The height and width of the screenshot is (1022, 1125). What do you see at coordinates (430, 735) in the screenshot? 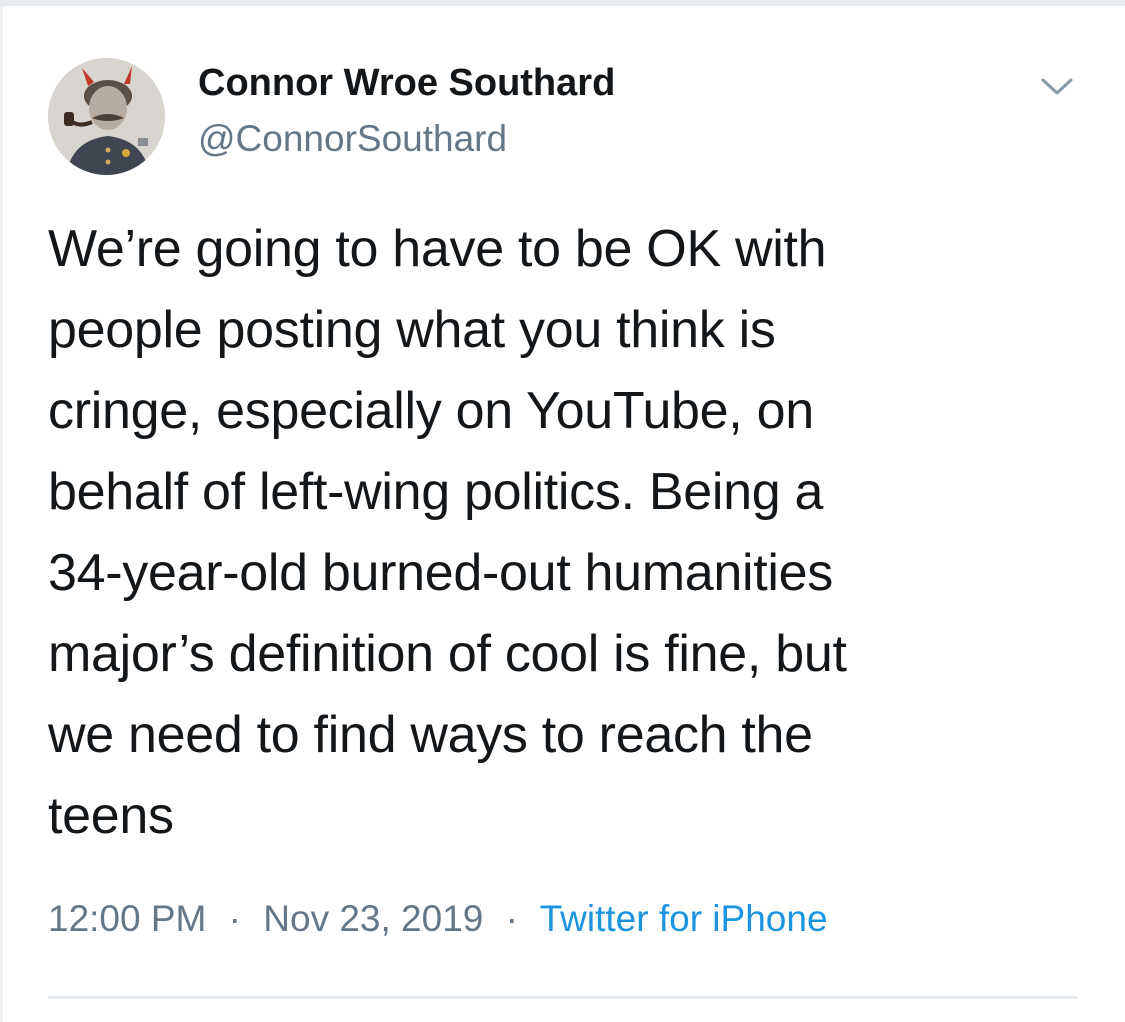
I see `tweet-text-line: we need to find ways to reach the` at bounding box center [430, 735].